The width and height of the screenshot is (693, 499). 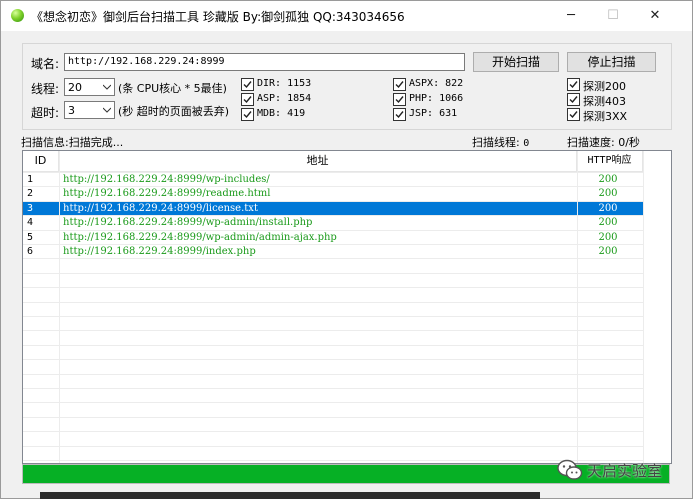 What do you see at coordinates (166, 179) in the screenshot?
I see `row-url: http://192.168.229.24:8999/wp-includes/` at bounding box center [166, 179].